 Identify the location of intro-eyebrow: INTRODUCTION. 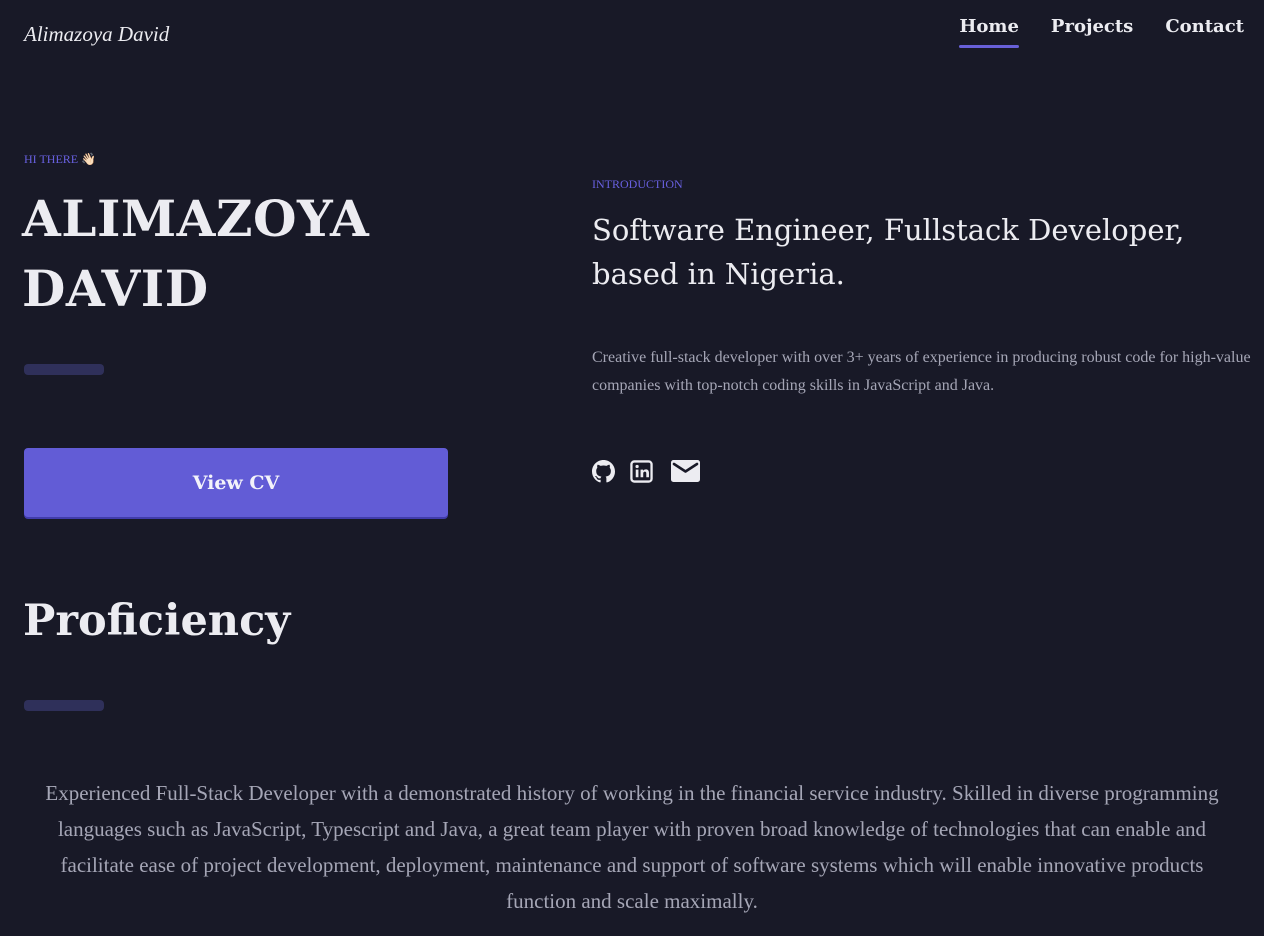
(637, 184).